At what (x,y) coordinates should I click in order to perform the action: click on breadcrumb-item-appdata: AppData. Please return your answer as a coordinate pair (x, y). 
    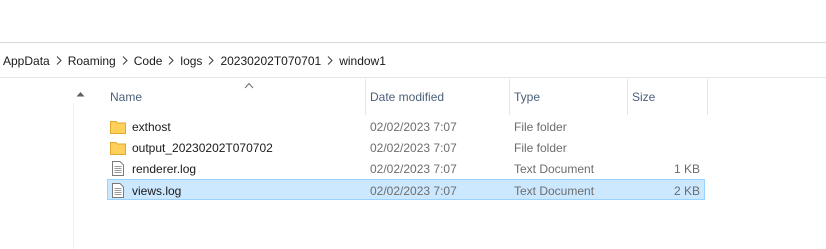
    Looking at the image, I should click on (26, 61).